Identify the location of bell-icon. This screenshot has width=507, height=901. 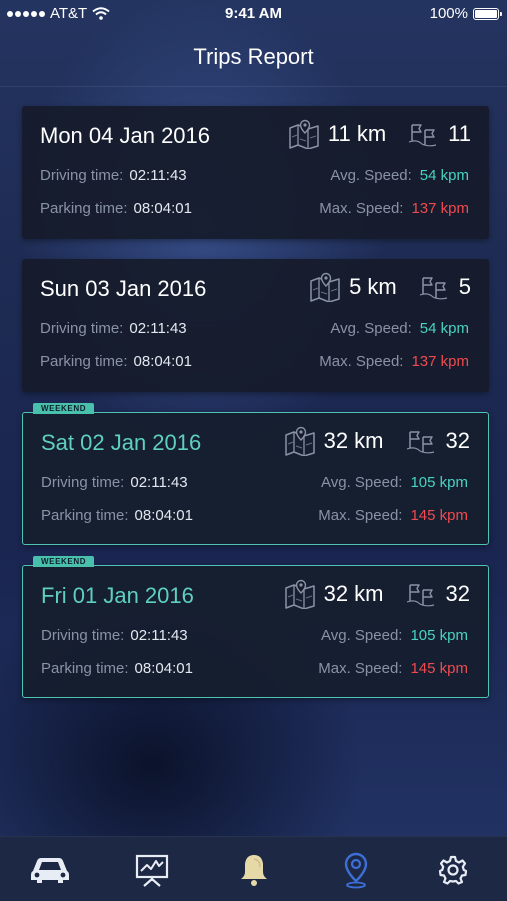
(254, 870).